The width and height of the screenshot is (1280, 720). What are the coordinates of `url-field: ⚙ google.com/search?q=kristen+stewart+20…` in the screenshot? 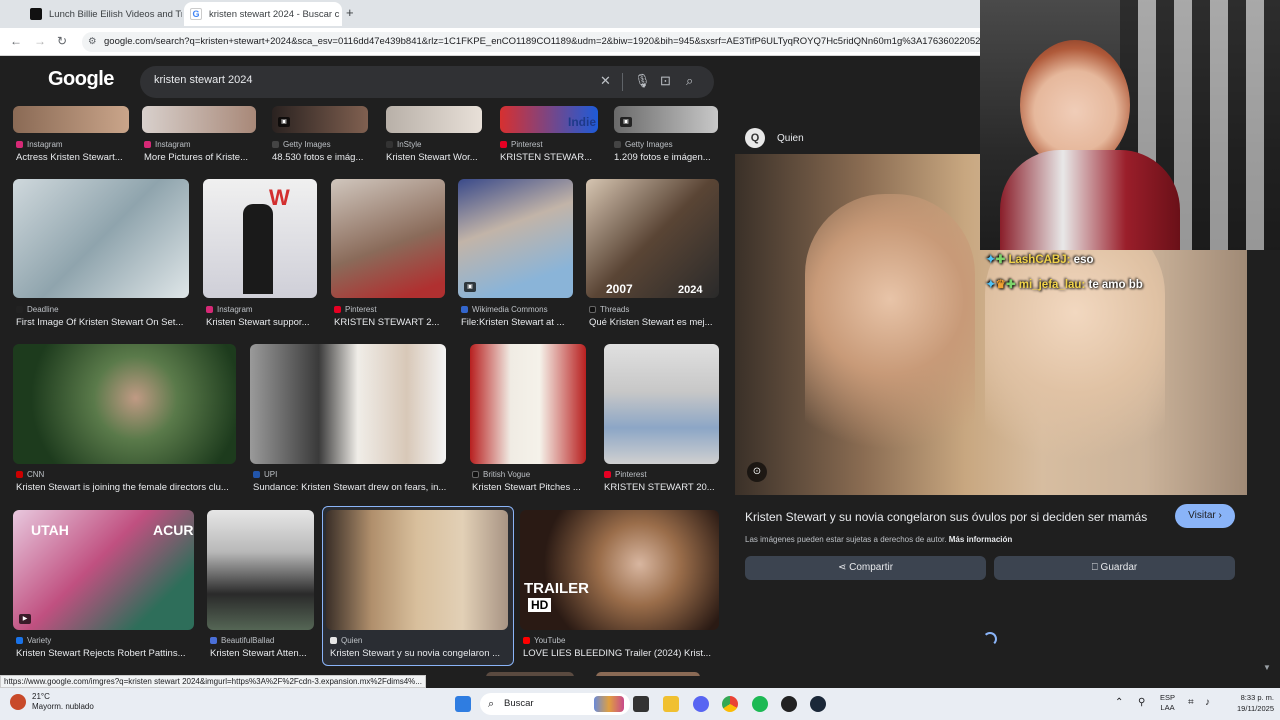 It's located at (531, 42).